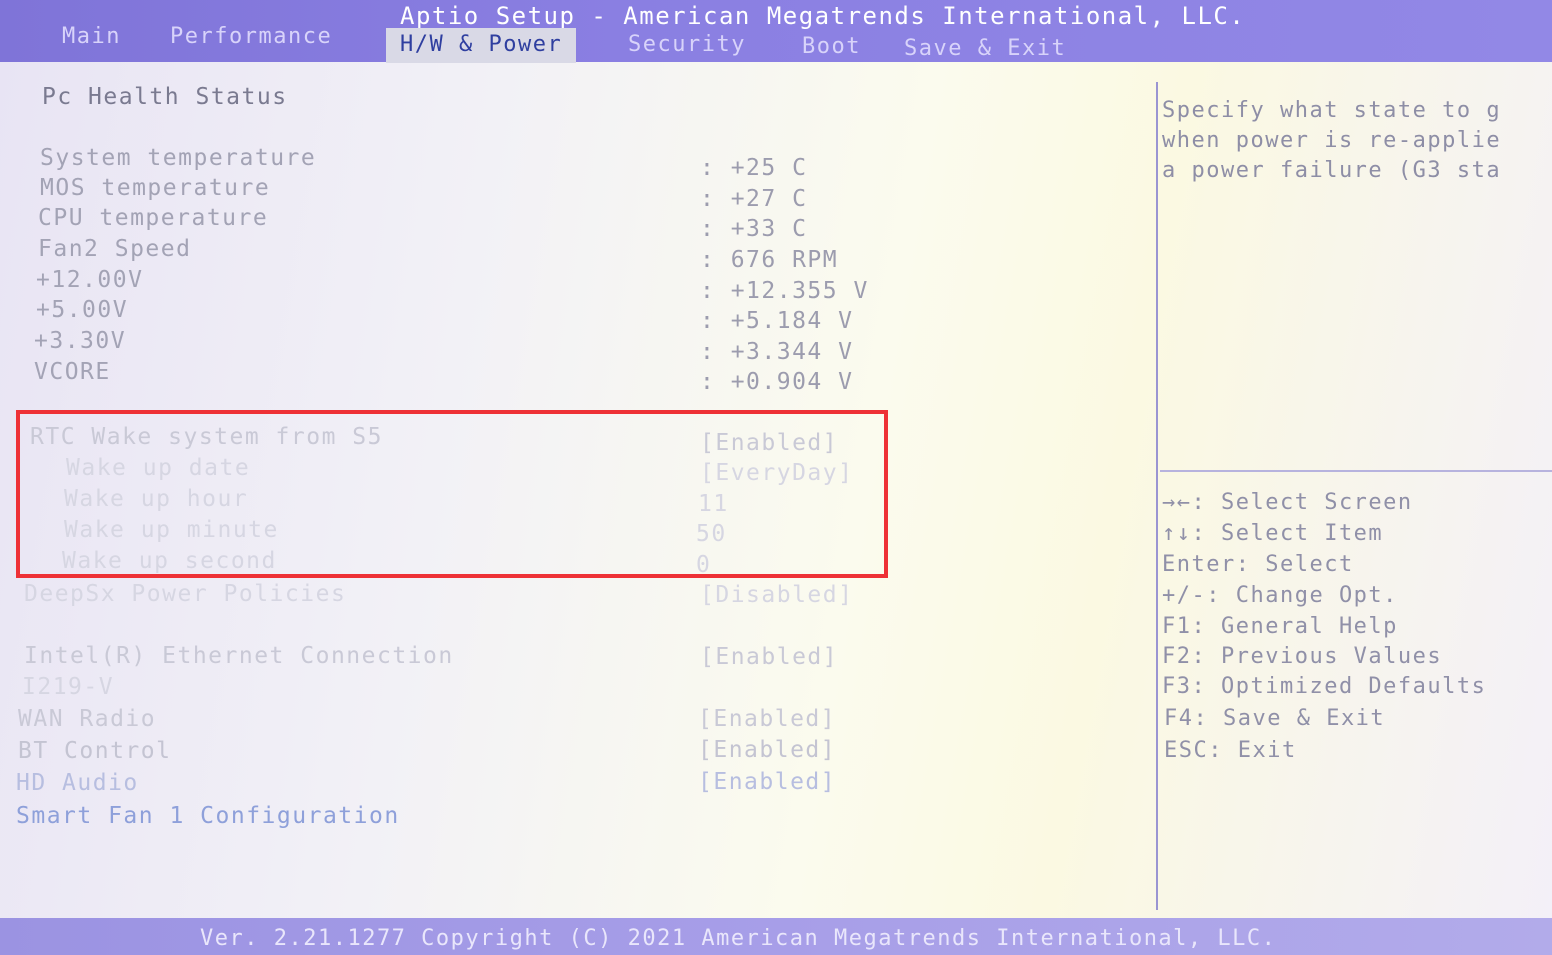 The image size is (1552, 955). Describe the element at coordinates (767, 782) in the screenshot. I see `setting-hd-audio-value: [Enabled]` at that location.